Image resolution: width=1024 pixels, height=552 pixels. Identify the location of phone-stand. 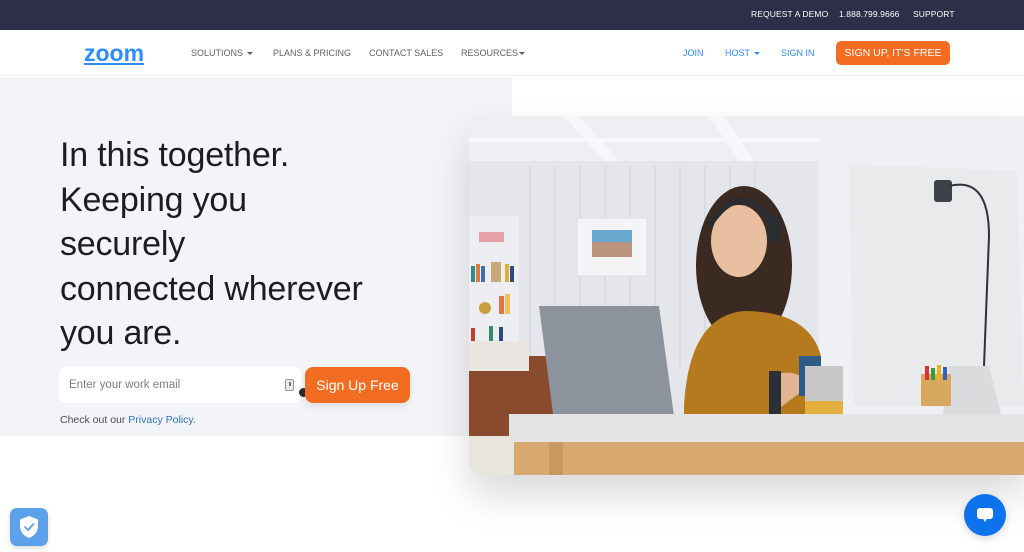
(775, 396).